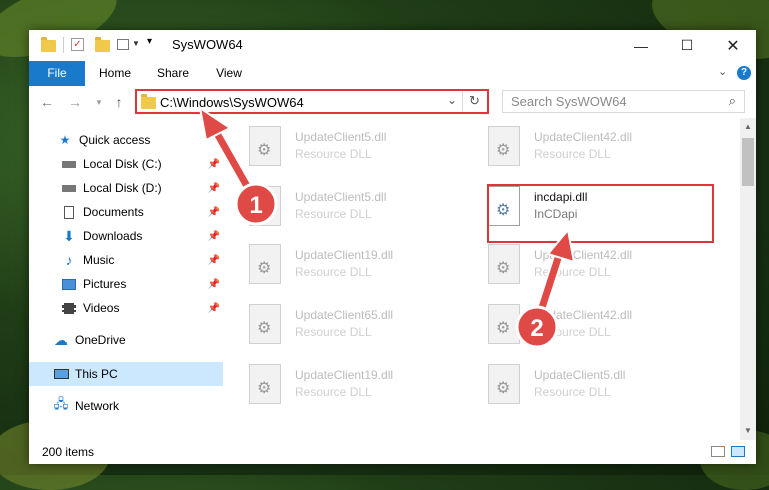  What do you see at coordinates (229, 73) in the screenshot?
I see `tab-view: View` at bounding box center [229, 73].